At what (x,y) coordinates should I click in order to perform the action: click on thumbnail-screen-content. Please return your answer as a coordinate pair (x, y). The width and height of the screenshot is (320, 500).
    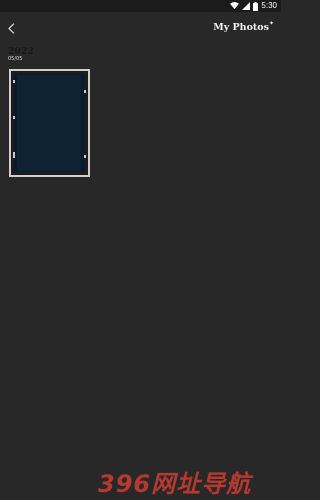
    Looking at the image, I should click on (49, 123).